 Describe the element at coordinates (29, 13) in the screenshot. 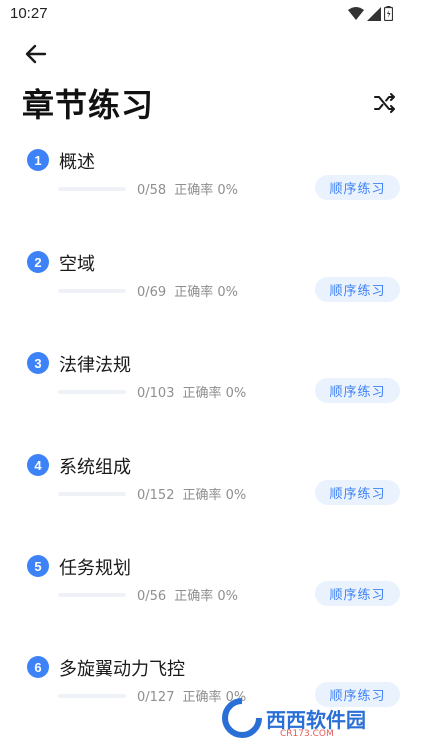

I see `status-time: 10:27` at that location.